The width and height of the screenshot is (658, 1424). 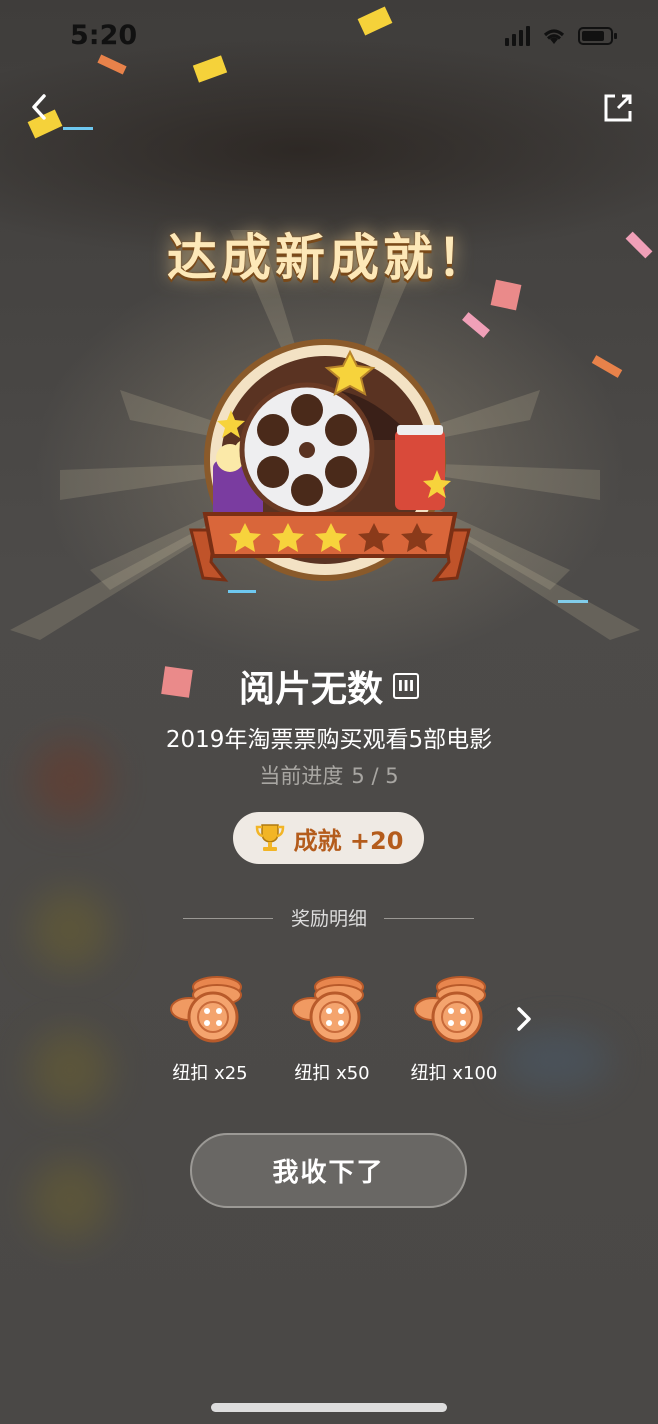 I want to click on home-indicator, so click(x=329, y=1407).